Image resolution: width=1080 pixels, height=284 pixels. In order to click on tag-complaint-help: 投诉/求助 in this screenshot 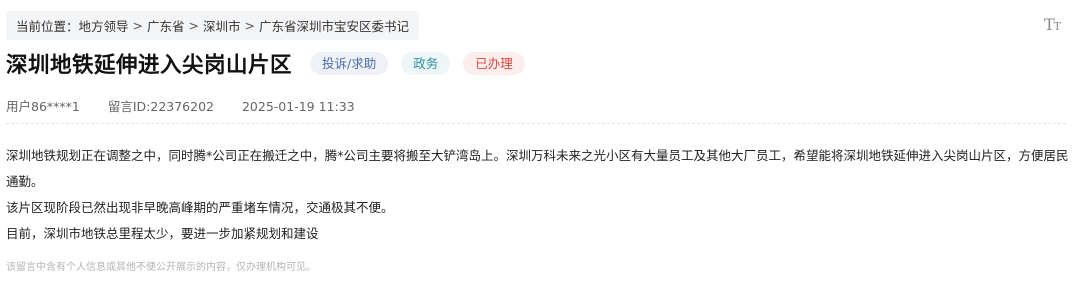, I will do `click(349, 63)`.